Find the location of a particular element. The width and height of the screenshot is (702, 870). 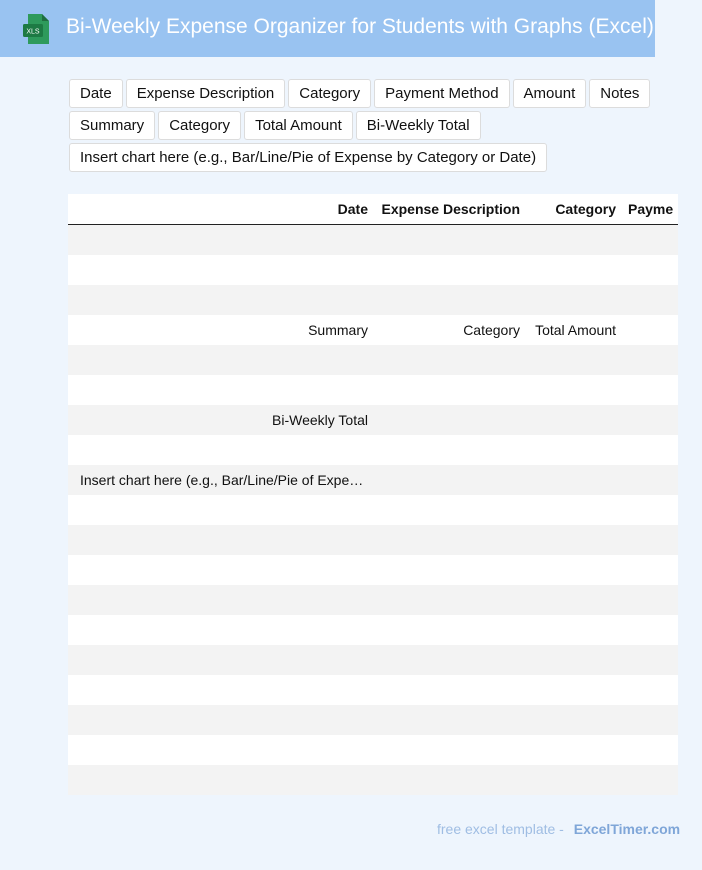

table-cell: Summary is located at coordinates (224, 330).